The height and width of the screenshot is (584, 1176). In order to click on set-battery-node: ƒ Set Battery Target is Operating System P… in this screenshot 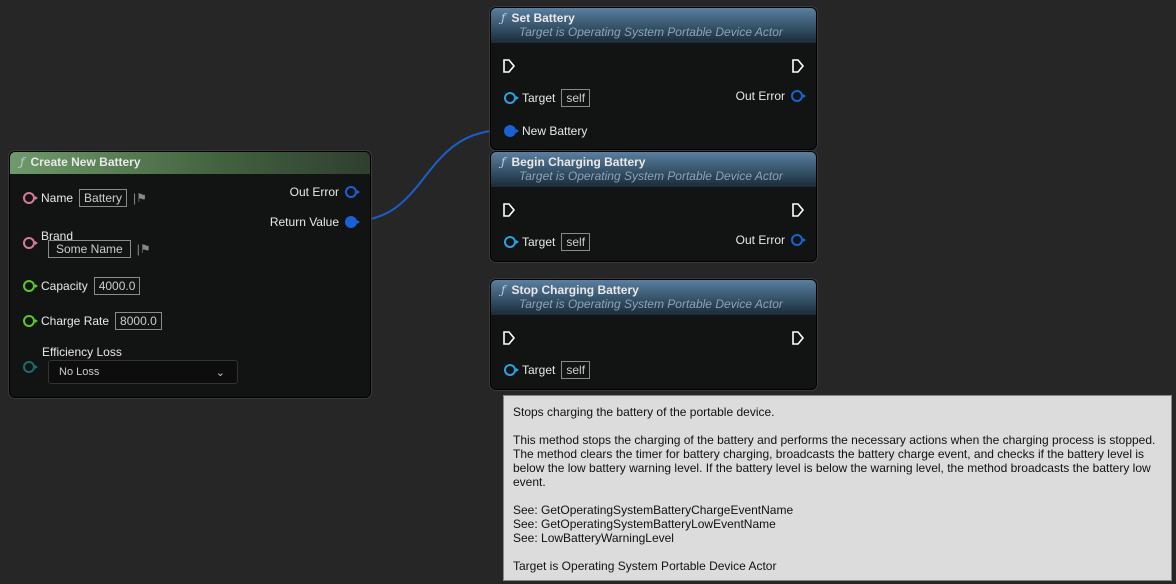, I will do `click(653, 78)`.